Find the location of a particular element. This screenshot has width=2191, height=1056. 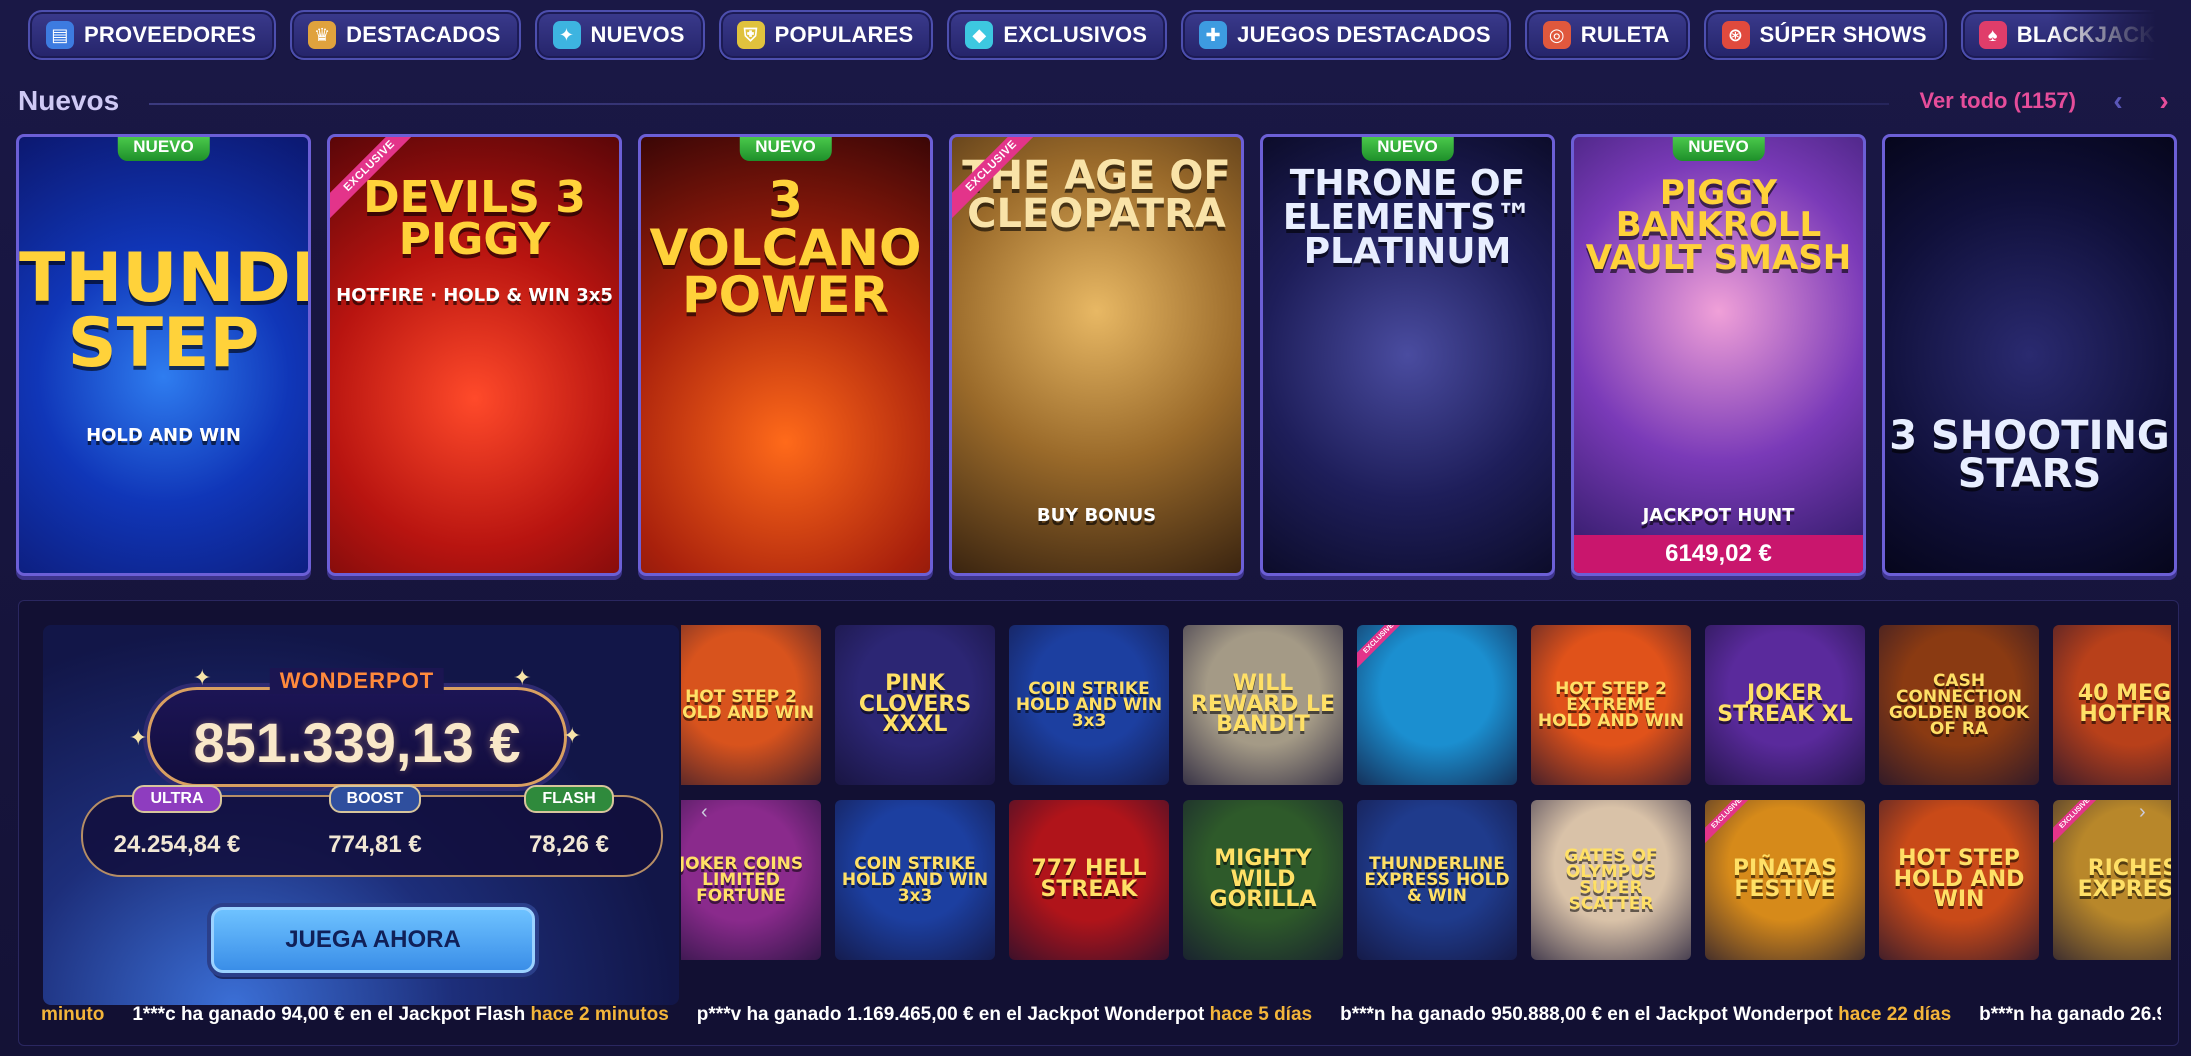

tile-title: JOKER STREAK XL is located at coordinates (1785, 704).